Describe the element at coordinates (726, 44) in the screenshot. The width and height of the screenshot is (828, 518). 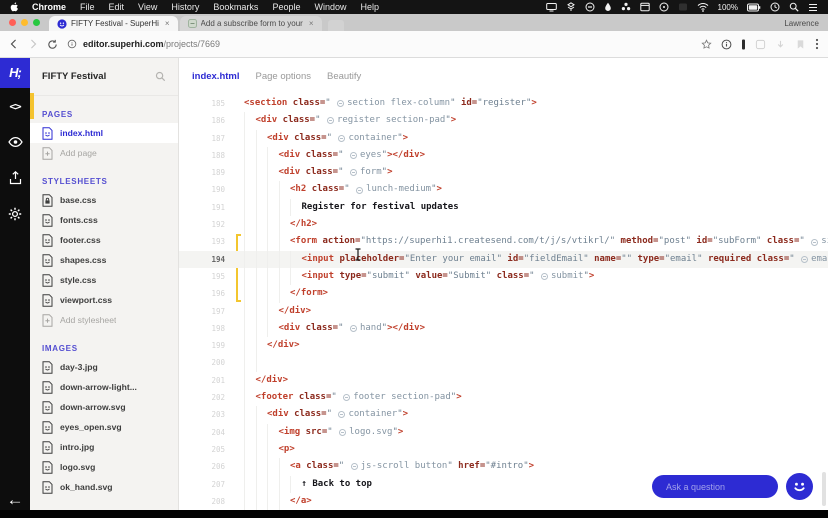
I see `extension-info-icon` at that location.